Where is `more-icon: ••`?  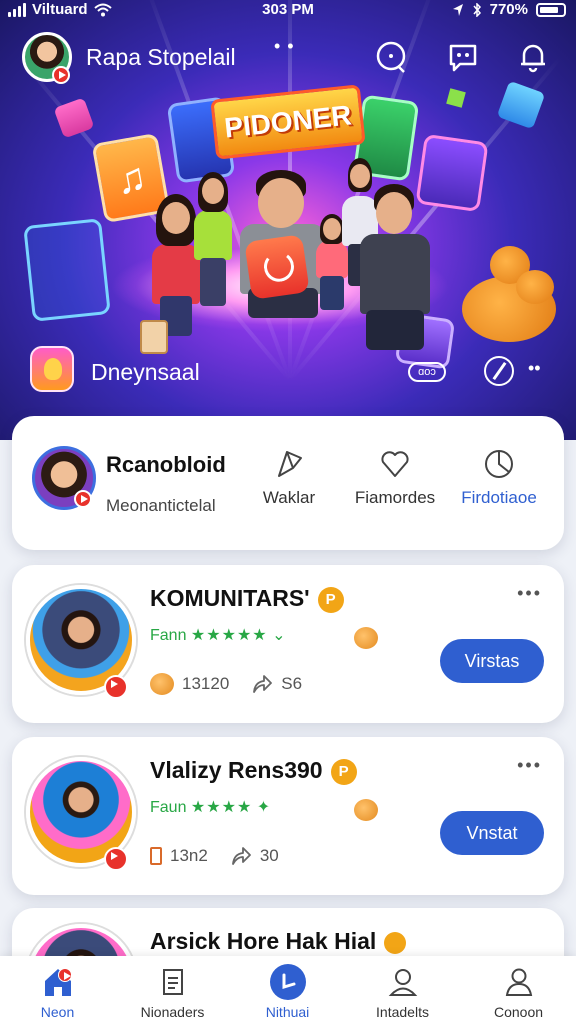
more-icon: •• is located at coordinates (534, 368).